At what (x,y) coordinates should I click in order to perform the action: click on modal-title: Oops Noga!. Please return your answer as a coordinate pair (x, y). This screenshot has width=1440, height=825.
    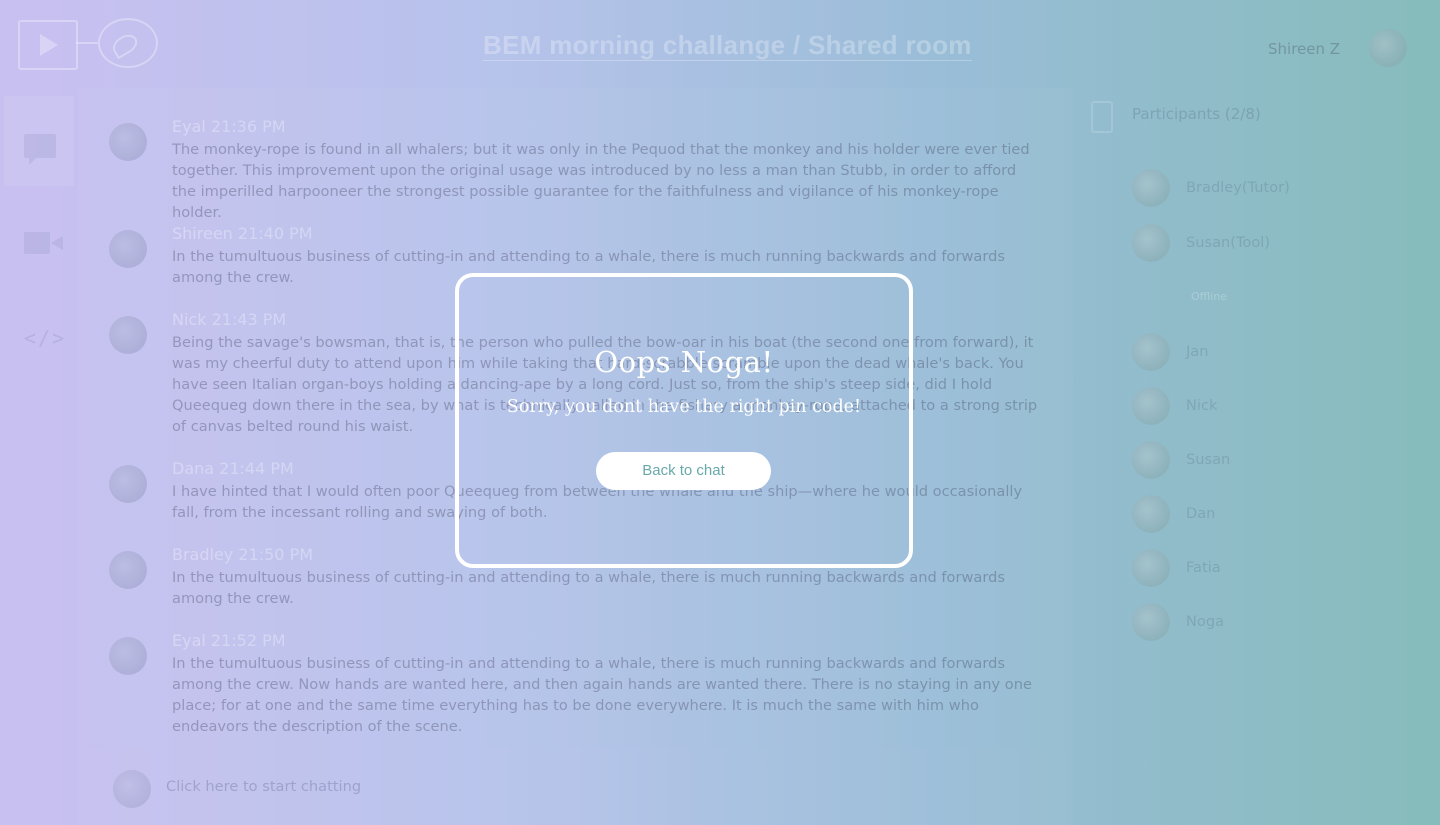
    Looking at the image, I should click on (684, 362).